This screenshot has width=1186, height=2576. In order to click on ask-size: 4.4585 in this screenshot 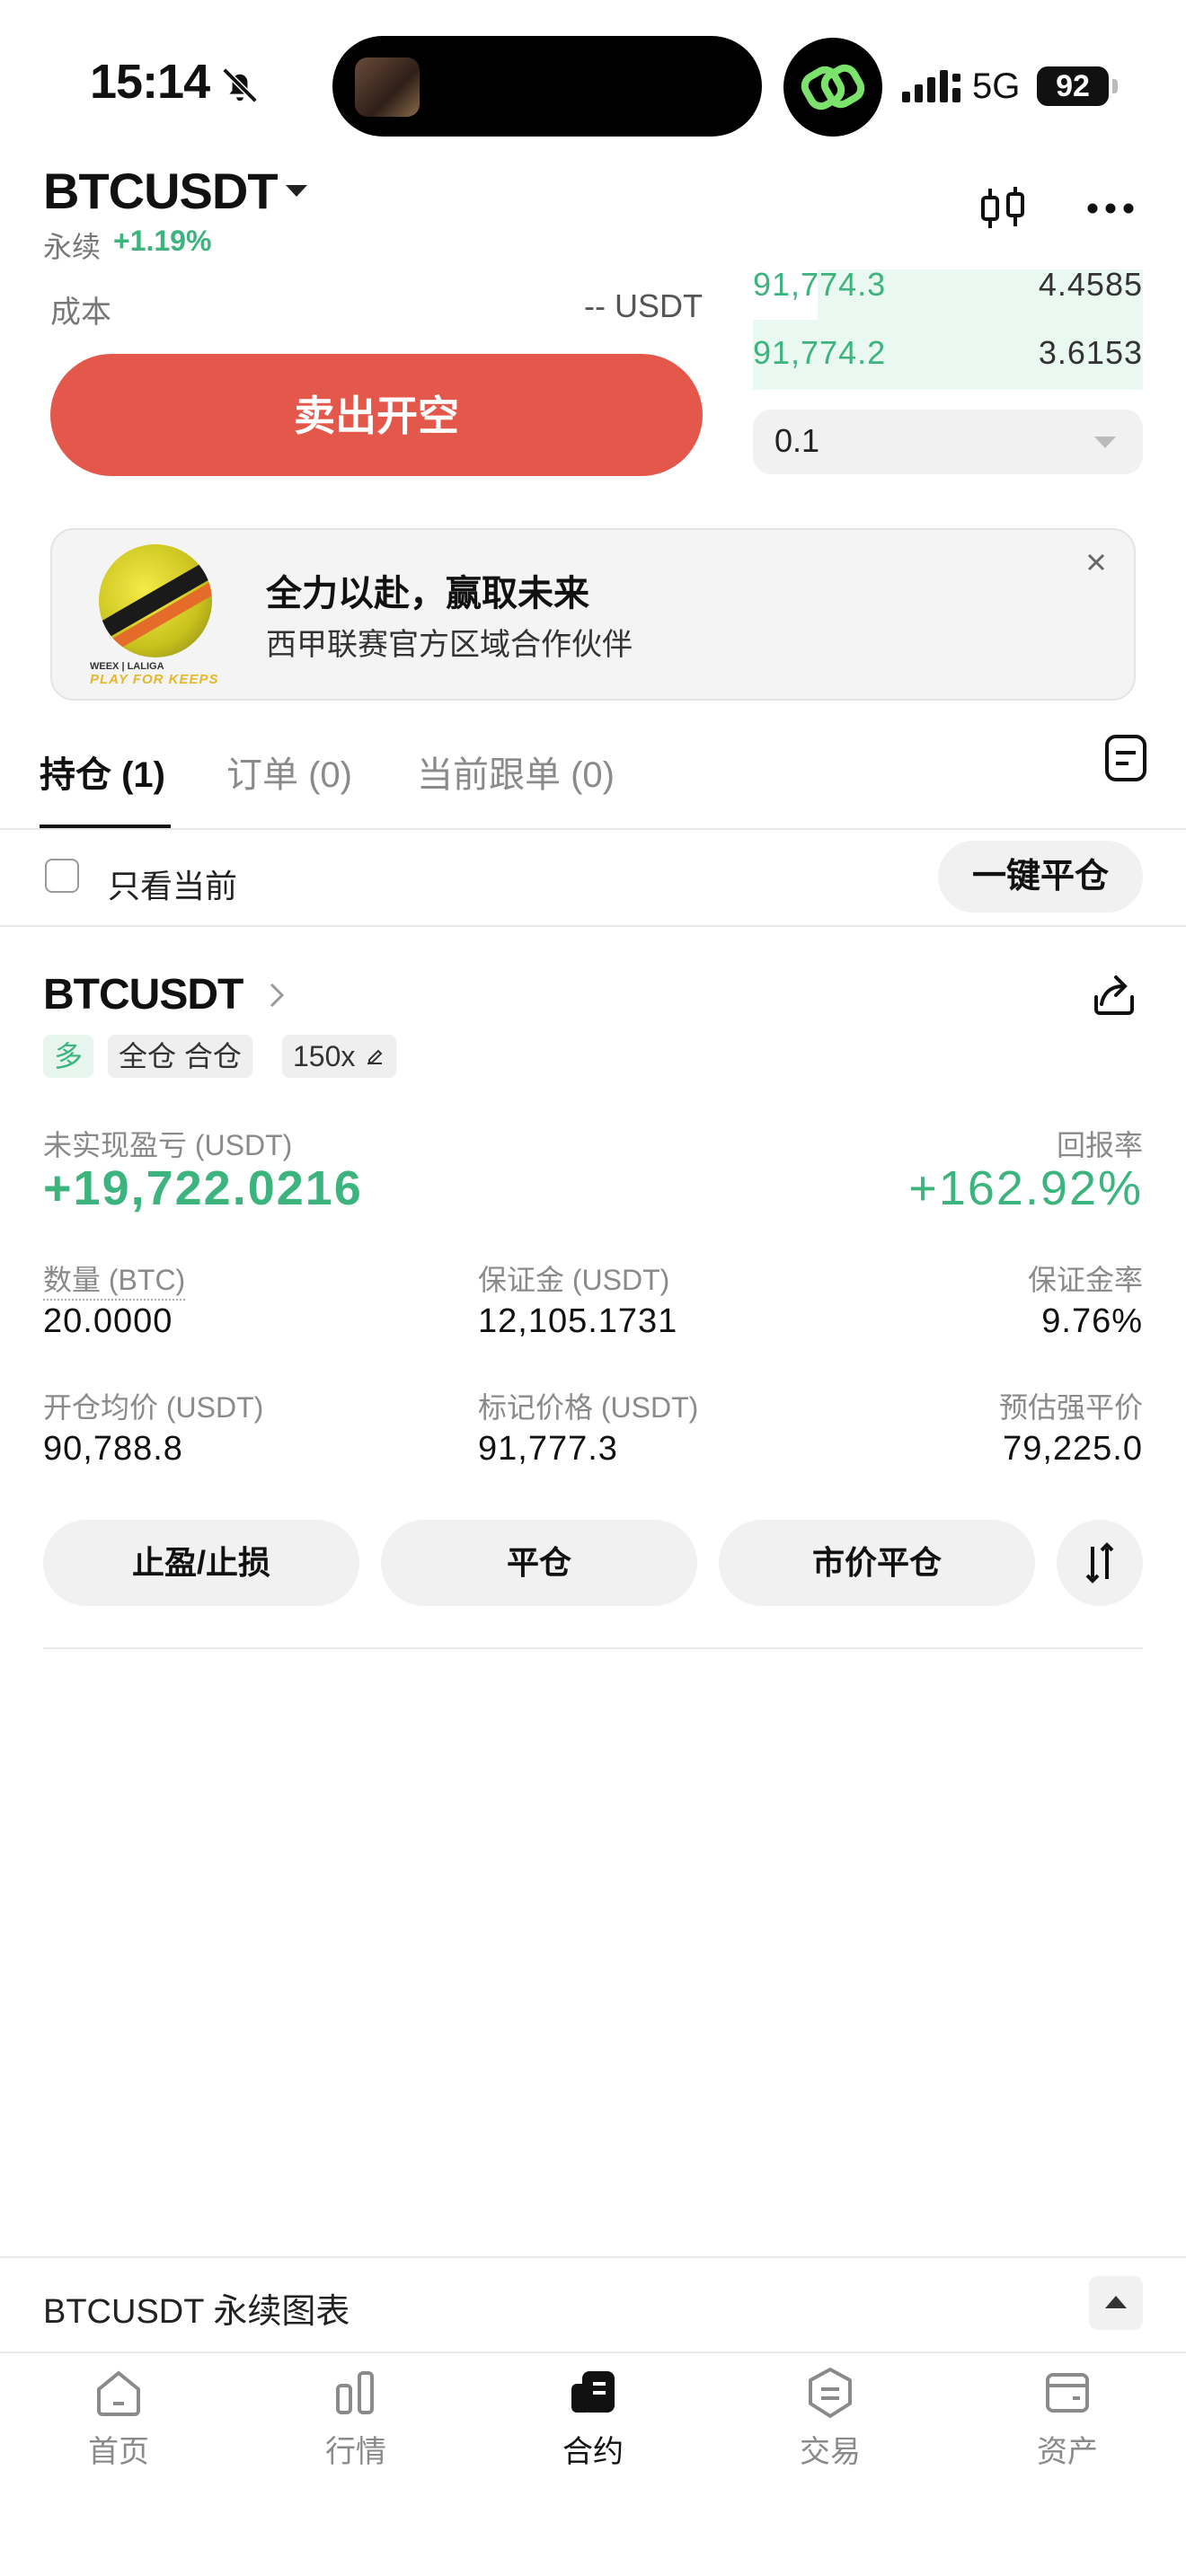, I will do `click(1090, 284)`.